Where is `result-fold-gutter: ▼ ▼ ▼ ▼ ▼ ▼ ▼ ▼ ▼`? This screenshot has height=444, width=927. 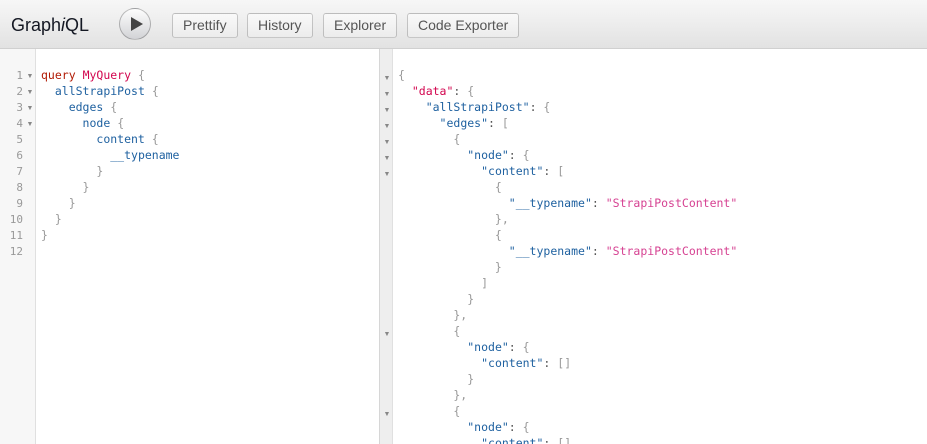
result-fold-gutter: ▼ ▼ ▼ ▼ ▼ ▼ ▼ ▼ ▼ is located at coordinates (386, 246).